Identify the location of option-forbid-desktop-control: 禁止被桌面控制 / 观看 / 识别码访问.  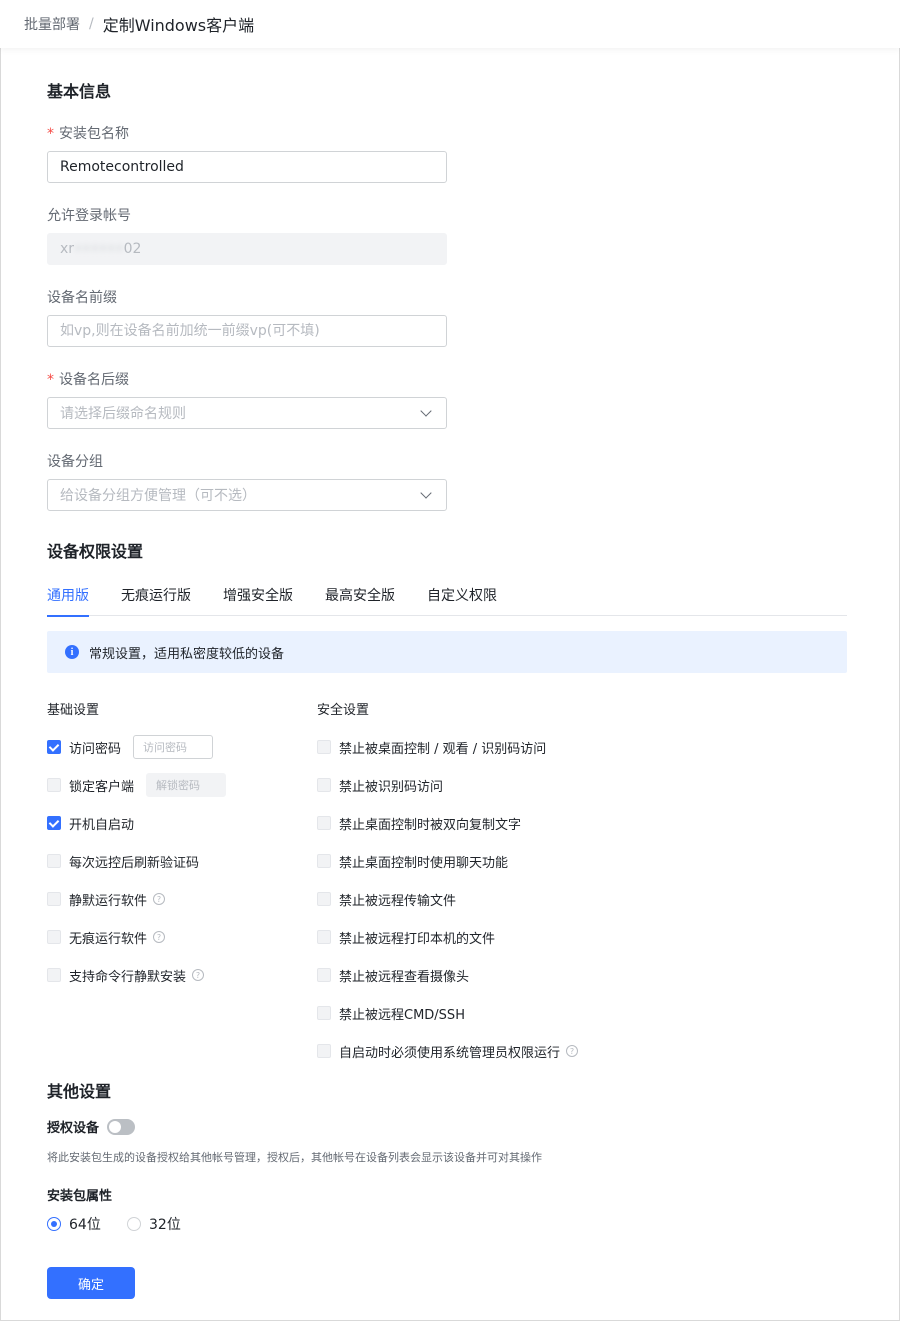
(431, 747).